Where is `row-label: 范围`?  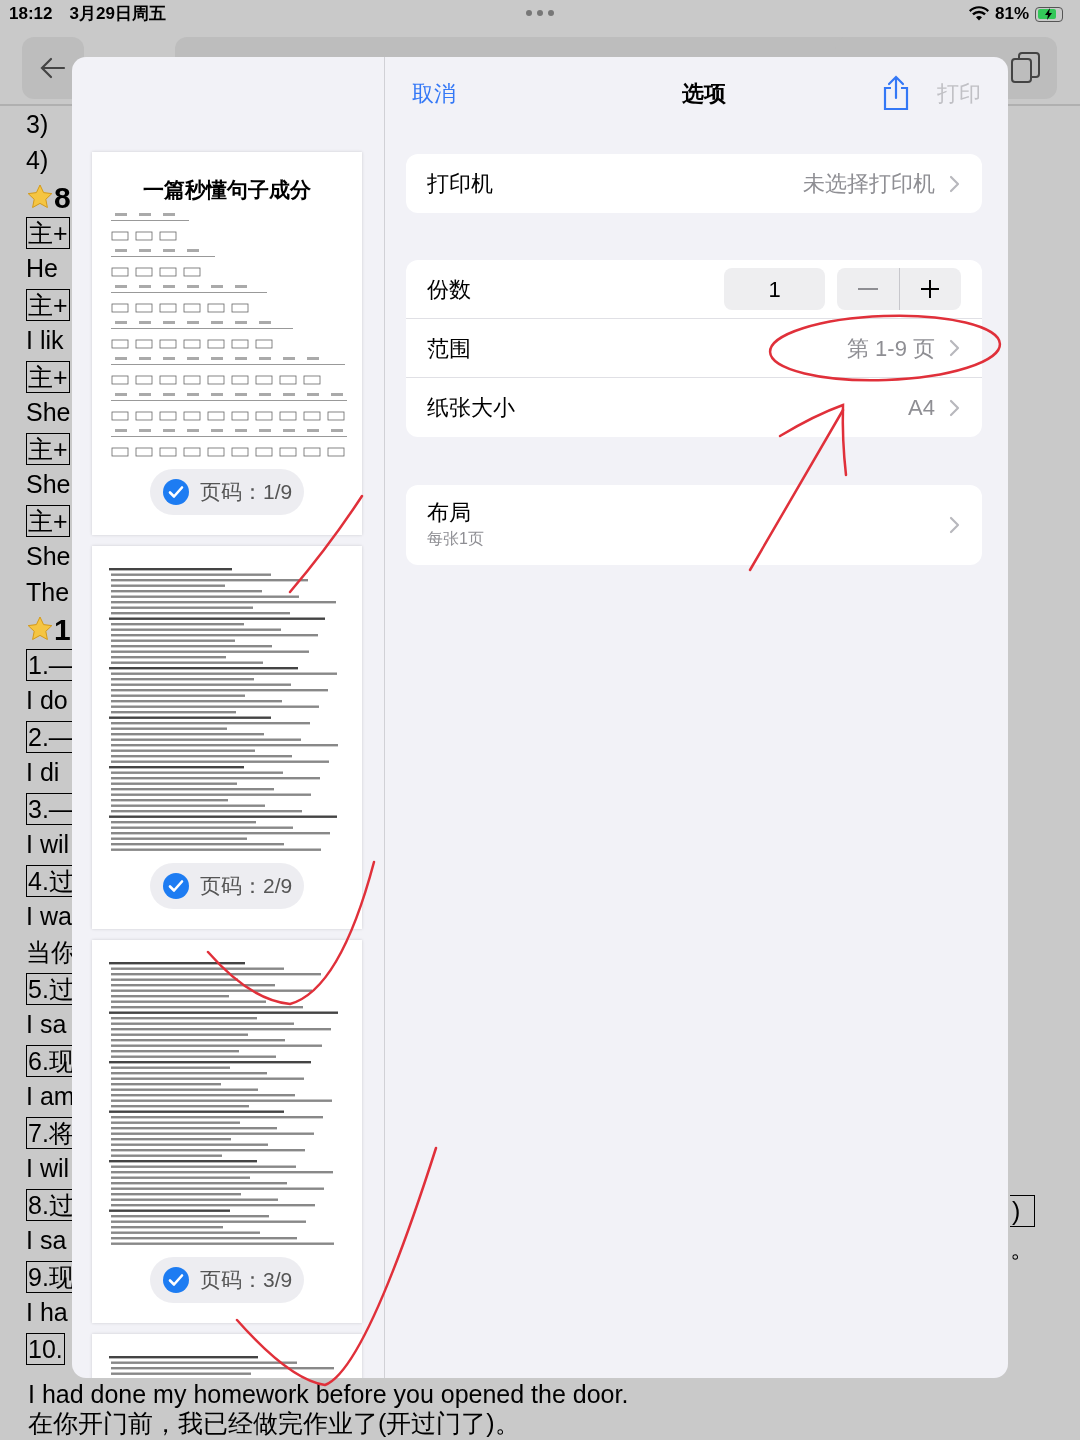
row-label: 范围 is located at coordinates (449, 348).